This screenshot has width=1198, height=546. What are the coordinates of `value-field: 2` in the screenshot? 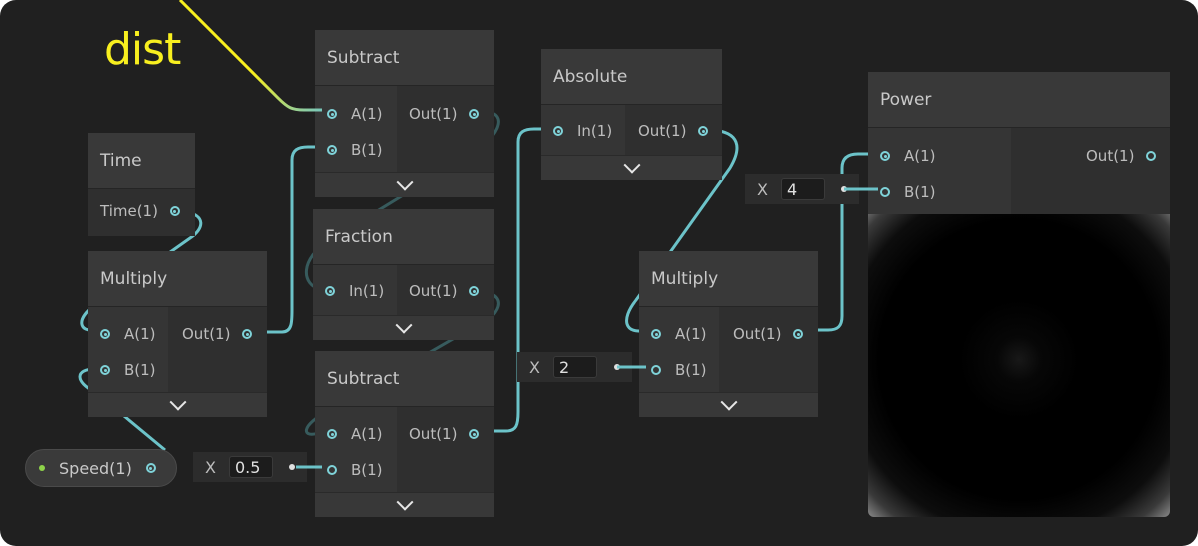 It's located at (575, 367).